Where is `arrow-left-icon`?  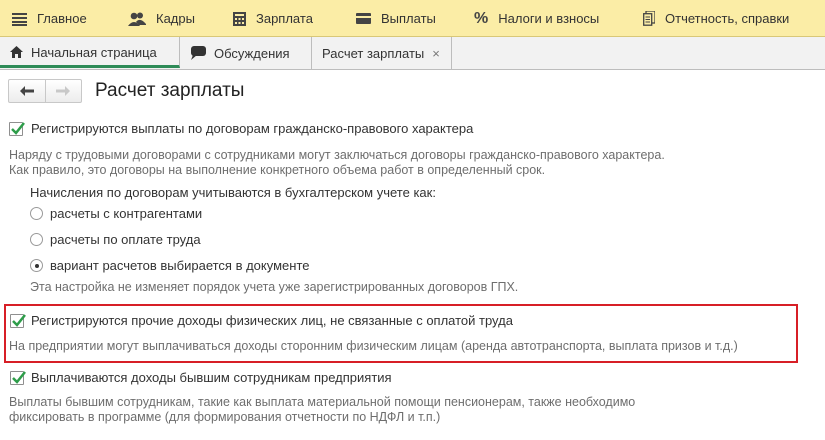
arrow-left-icon is located at coordinates (26, 91).